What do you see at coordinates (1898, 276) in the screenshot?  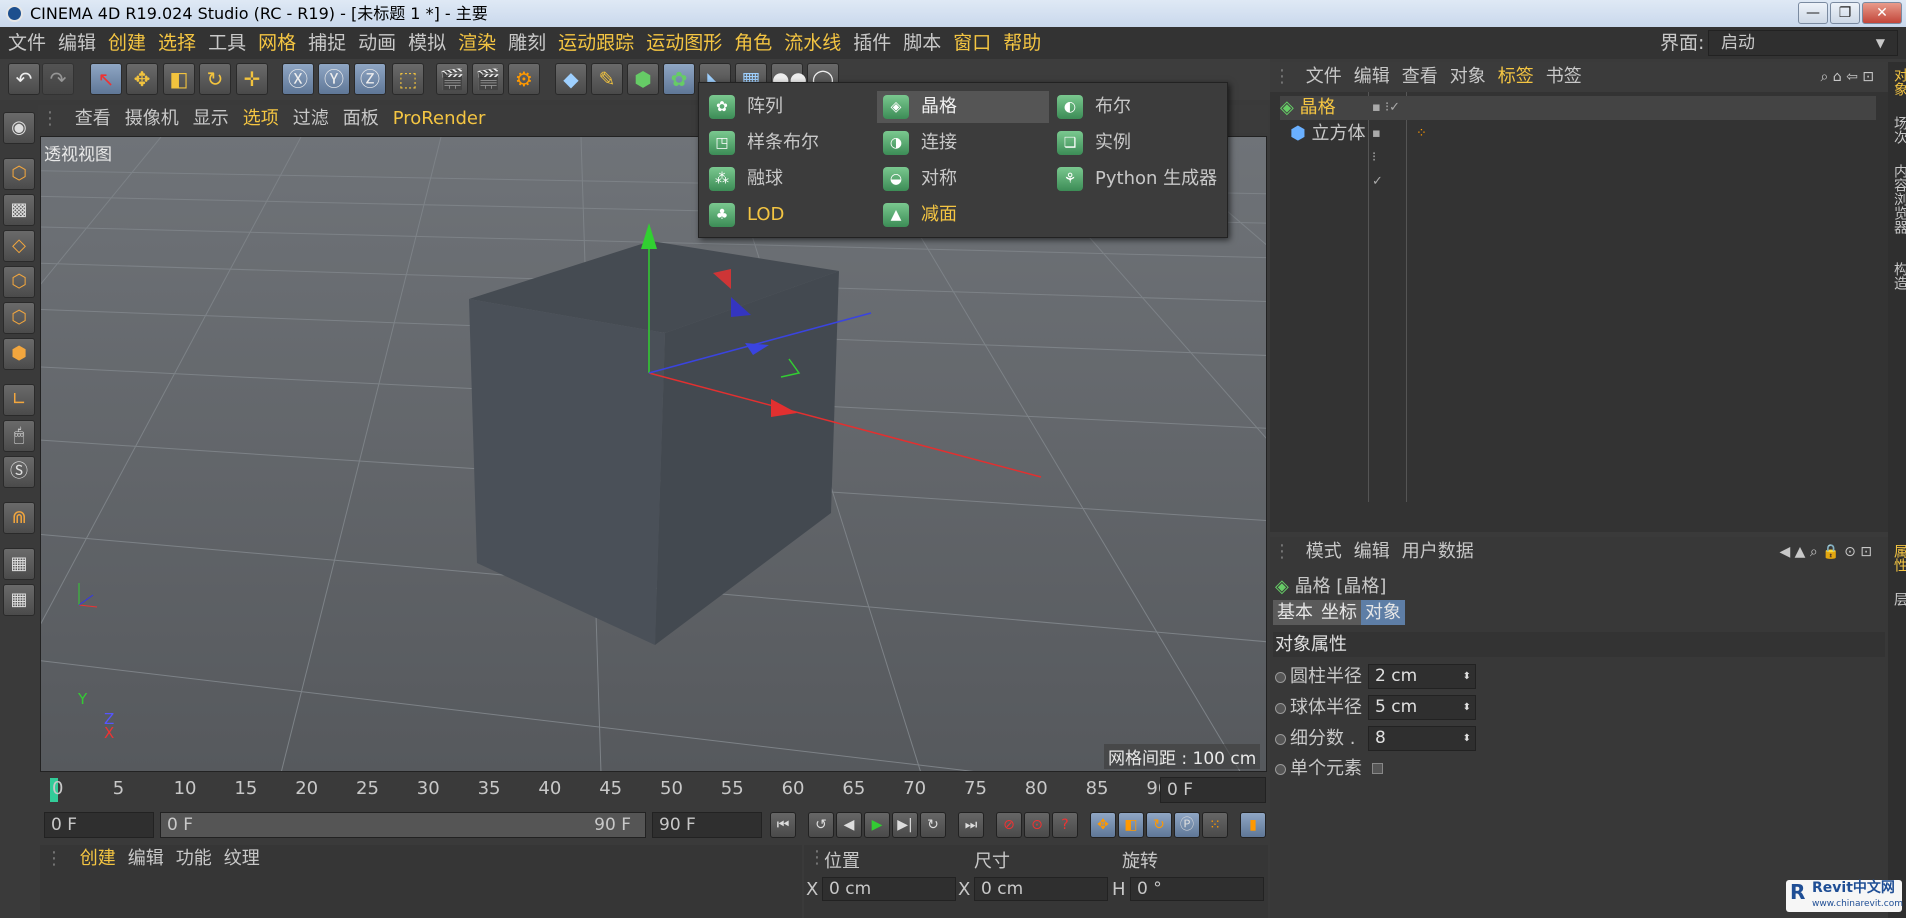 I see `side-tab-structure: 构造` at bounding box center [1898, 276].